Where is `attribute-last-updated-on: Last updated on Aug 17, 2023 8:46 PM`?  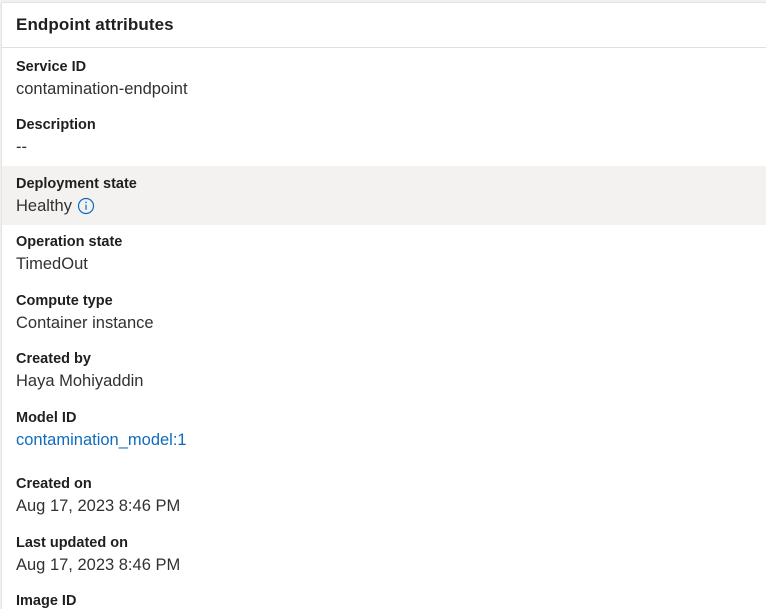
attribute-last-updated-on: Last updated on Aug 17, 2023 8:46 PM is located at coordinates (384, 555).